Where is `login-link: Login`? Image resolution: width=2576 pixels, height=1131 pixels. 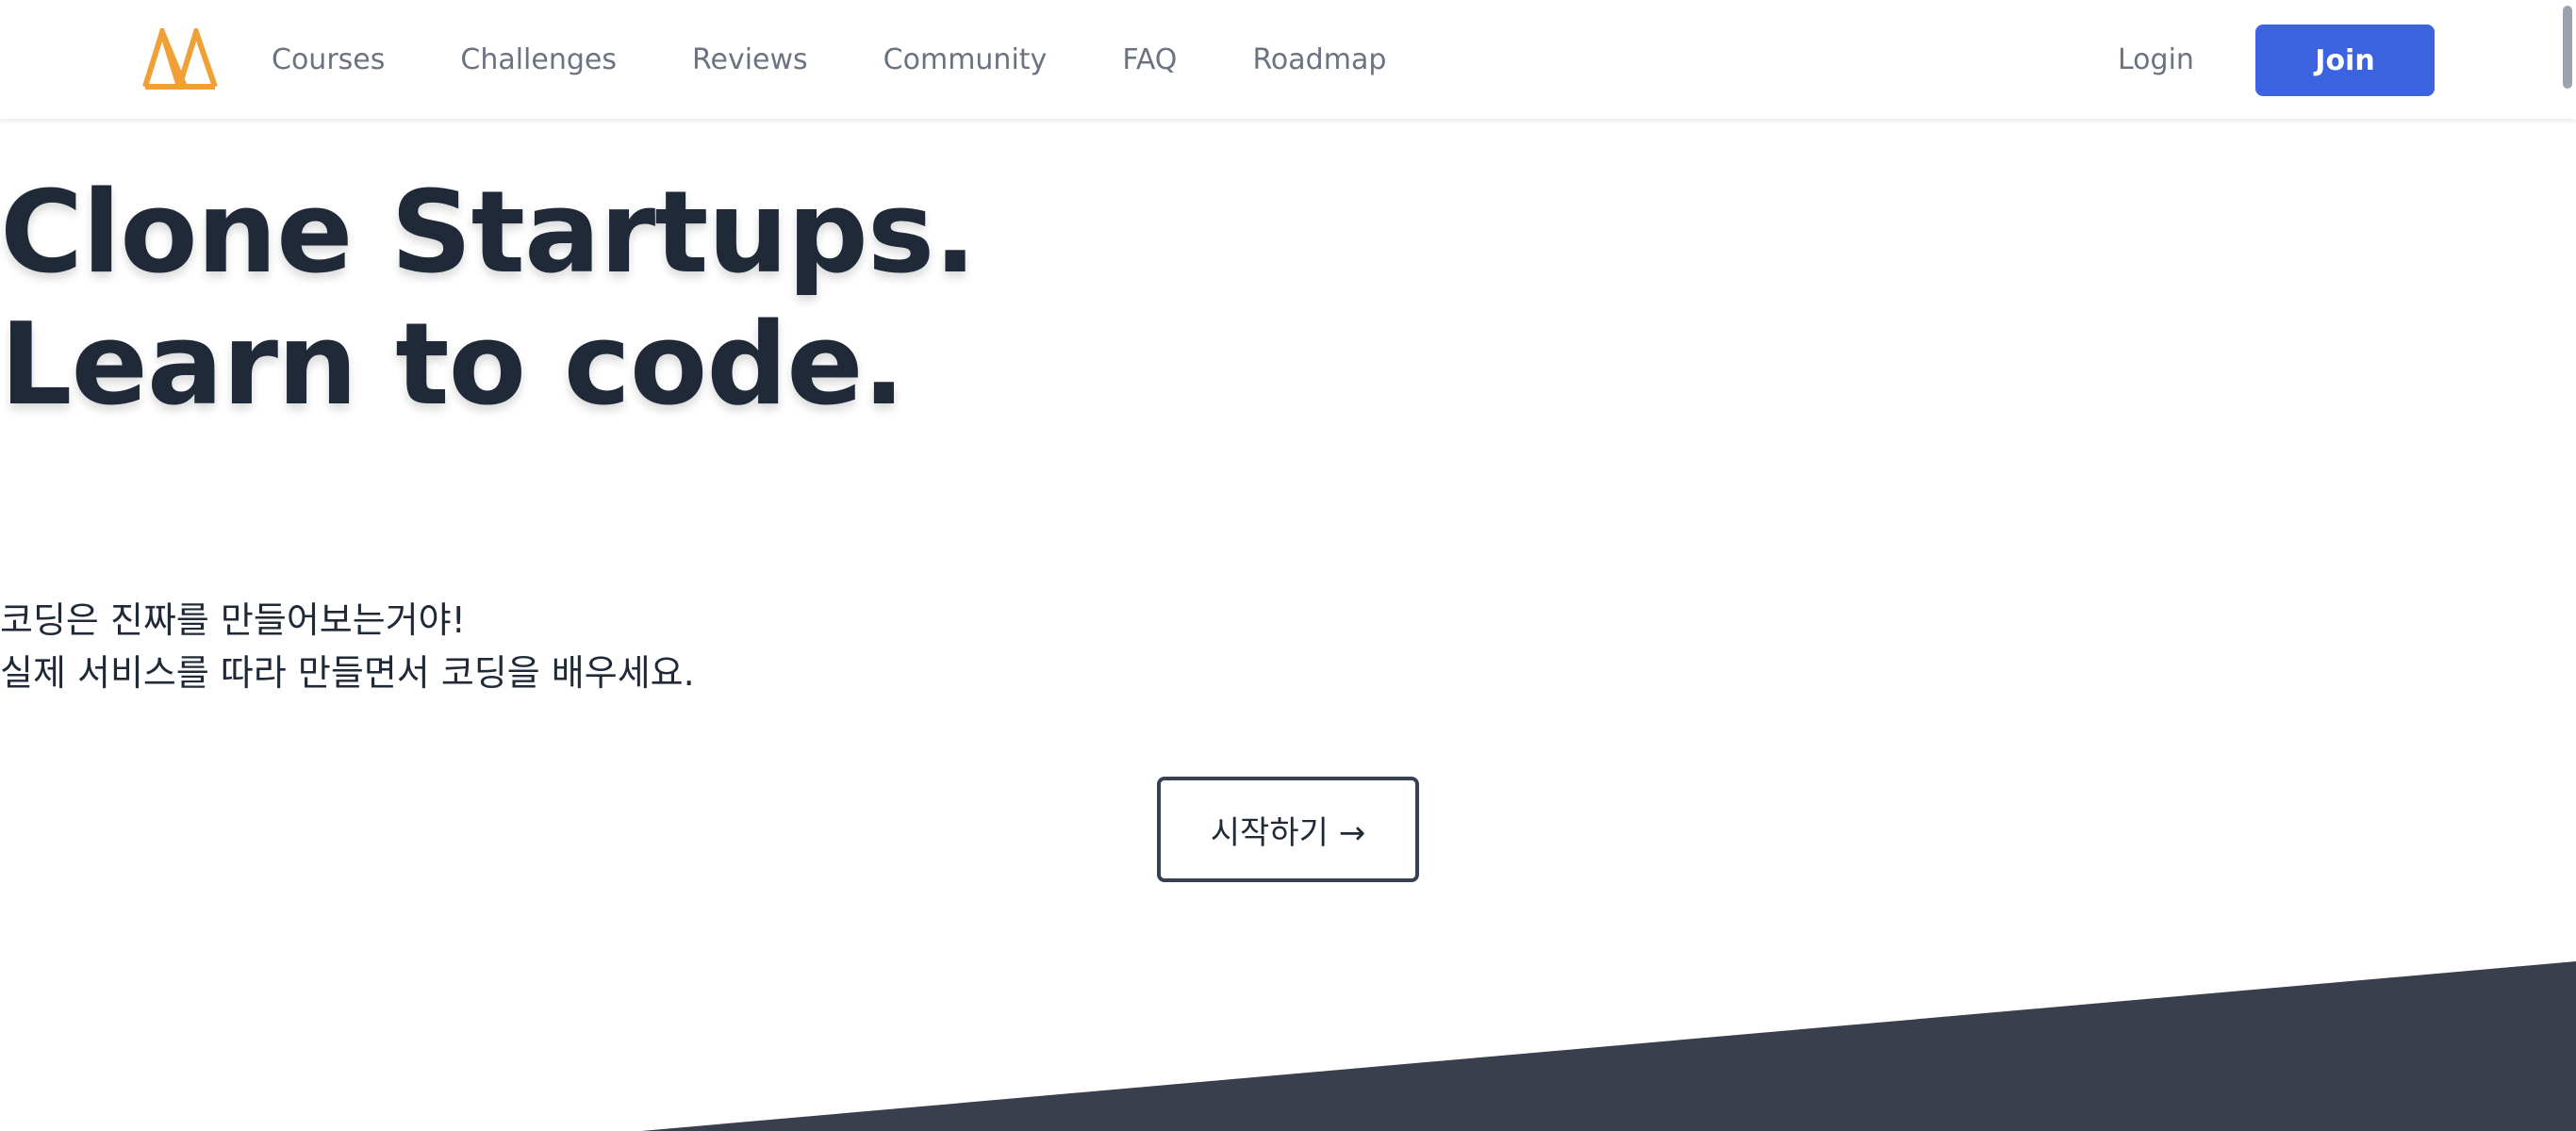
login-link: Login is located at coordinates (2156, 60).